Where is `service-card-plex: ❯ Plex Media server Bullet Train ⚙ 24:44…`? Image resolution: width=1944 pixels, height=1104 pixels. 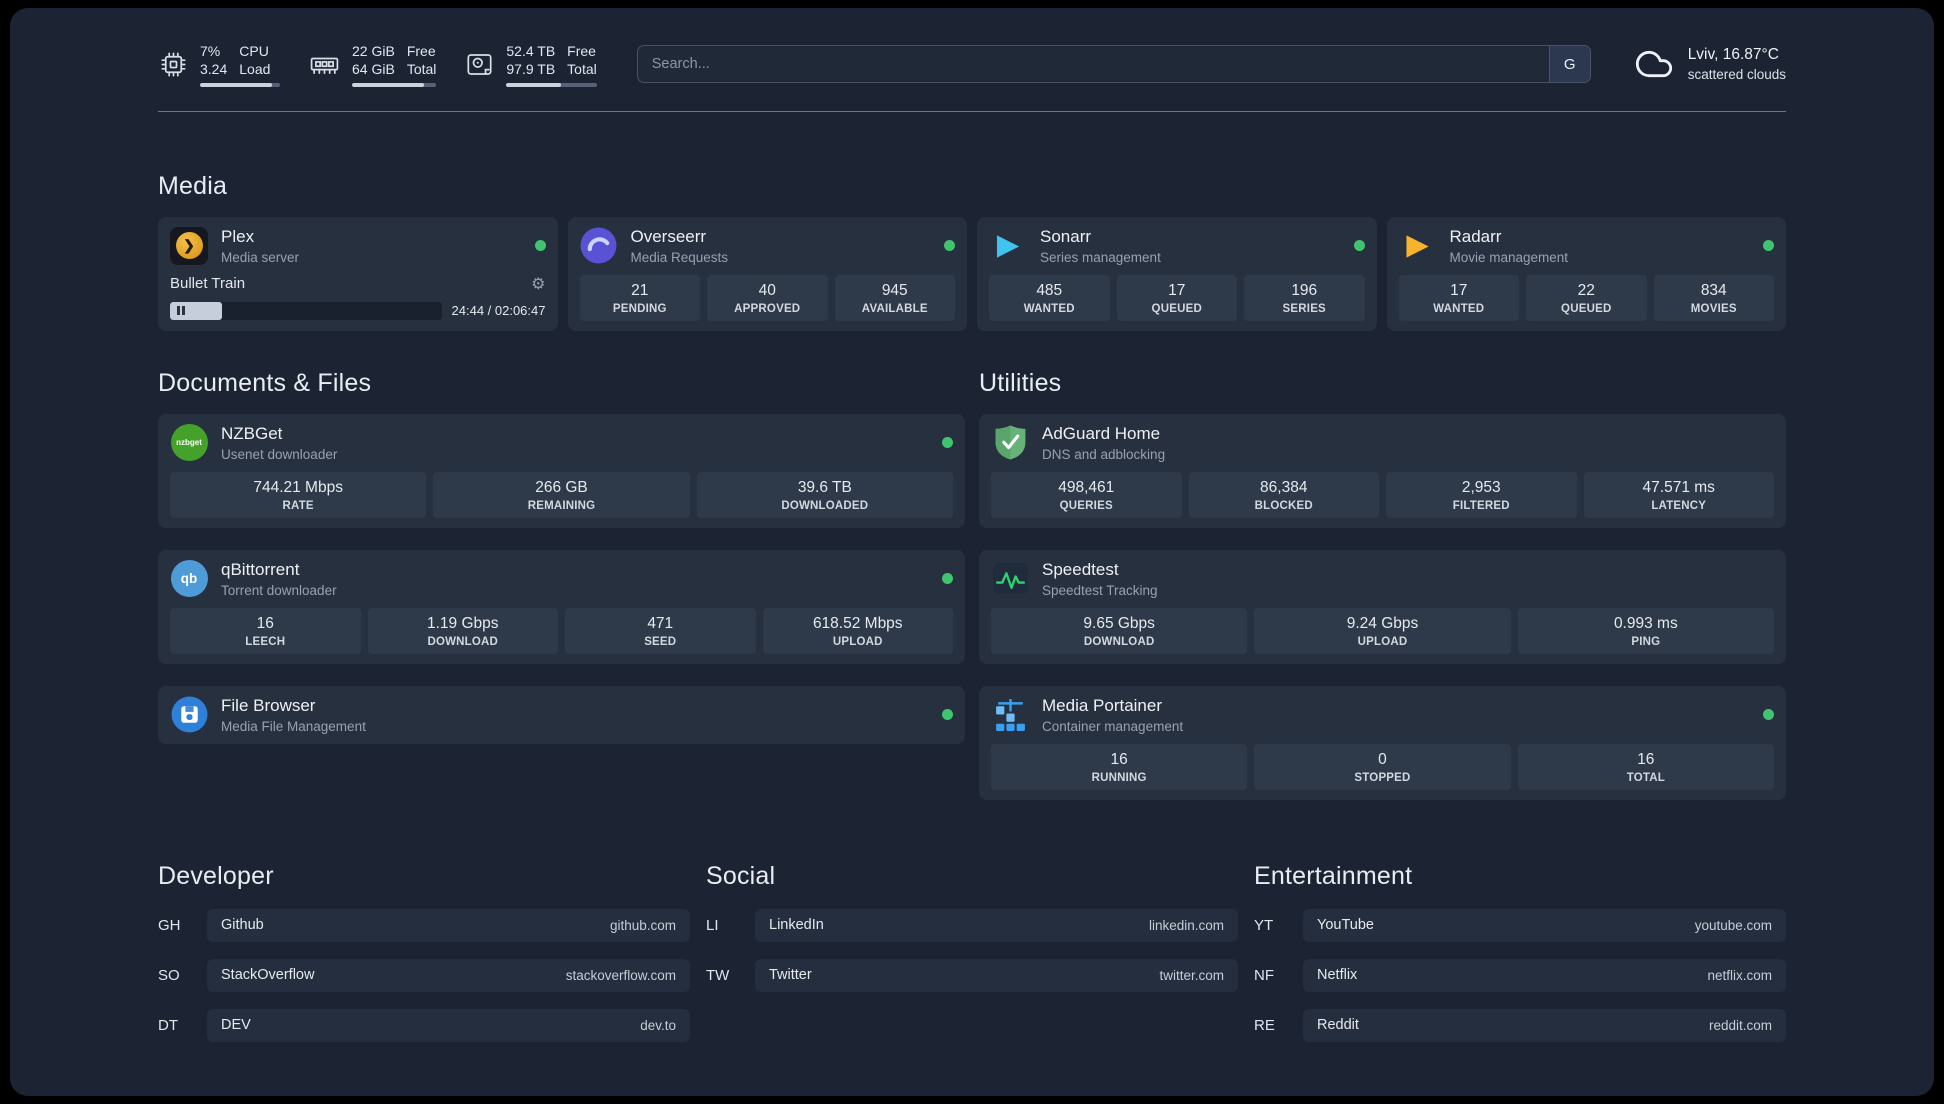 service-card-plex: ❯ Plex Media server Bullet Train ⚙ 24:44… is located at coordinates (358, 273).